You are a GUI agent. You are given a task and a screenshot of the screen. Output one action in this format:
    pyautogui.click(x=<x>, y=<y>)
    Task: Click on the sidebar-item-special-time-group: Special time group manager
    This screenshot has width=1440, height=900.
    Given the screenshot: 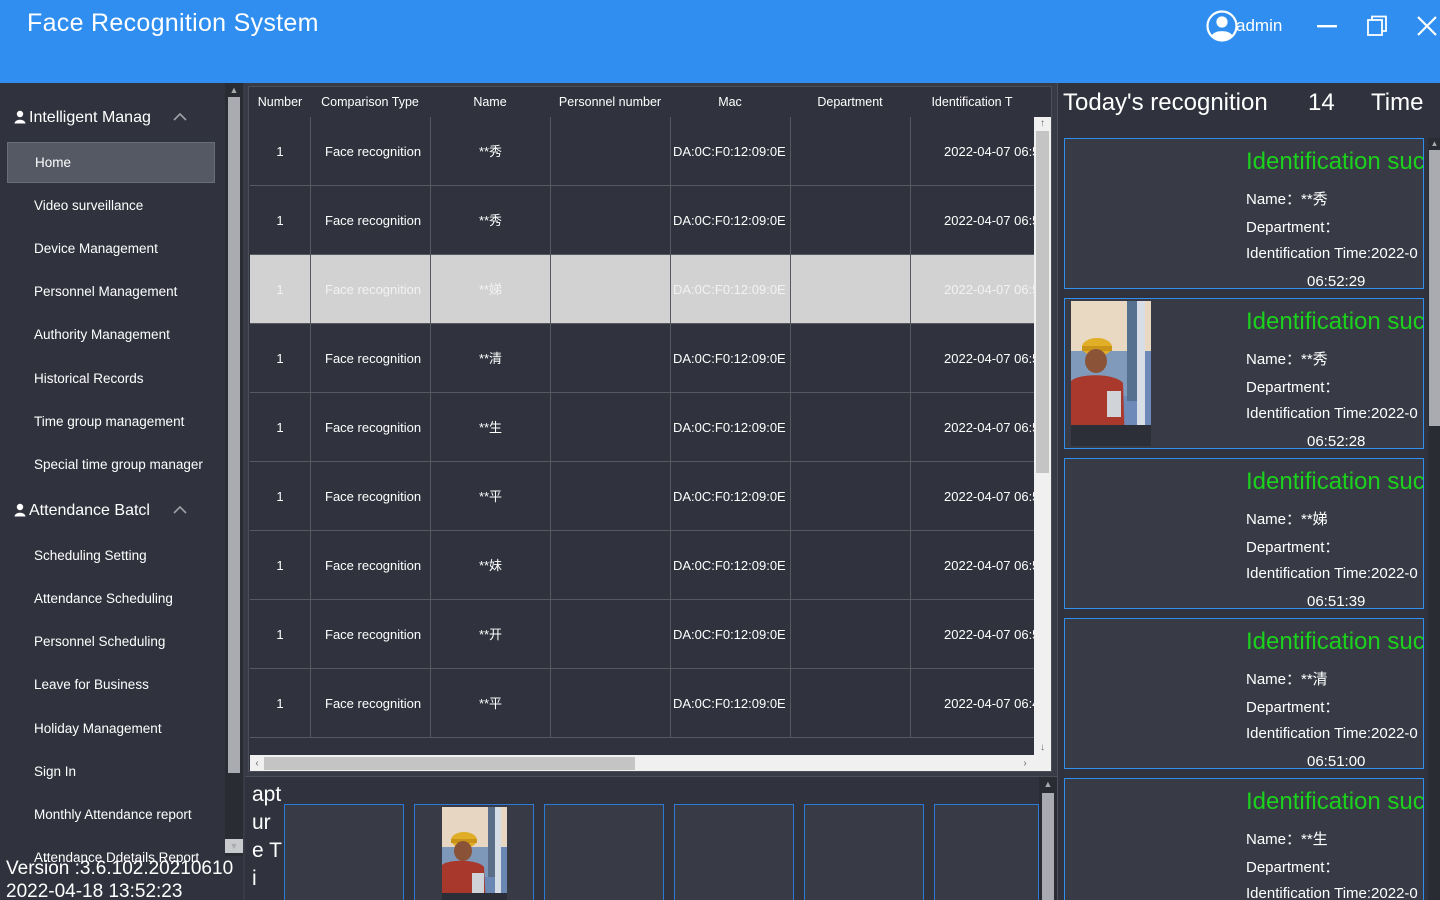 What is the action you would take?
    pyautogui.click(x=111, y=464)
    